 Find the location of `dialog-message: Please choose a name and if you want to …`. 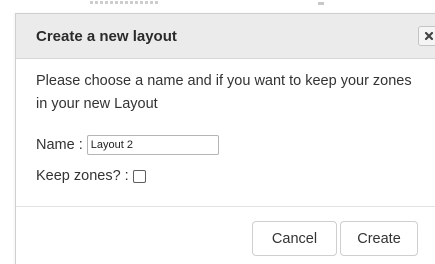

dialog-message: Please choose a name and if you want to … is located at coordinates (224, 92).